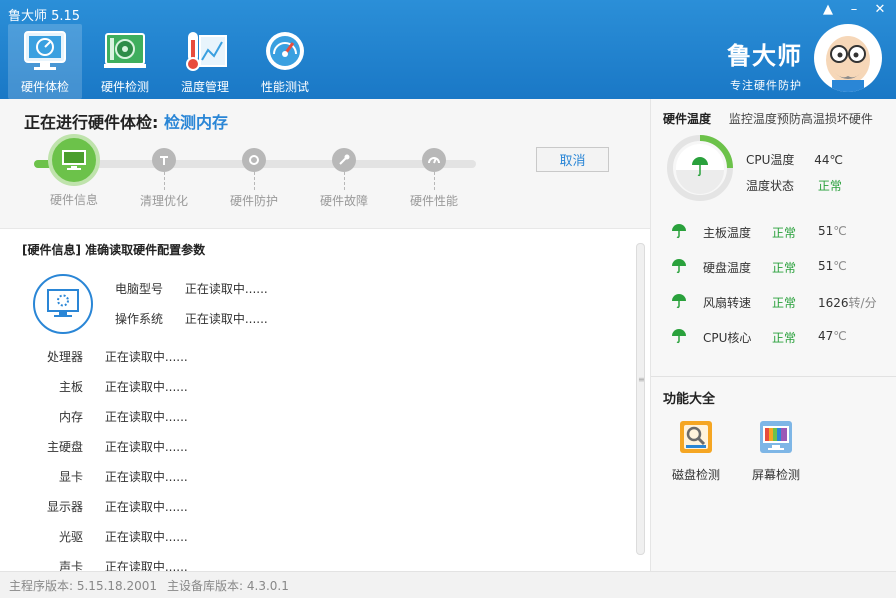  I want to click on minimize-button: –, so click(854, 9).